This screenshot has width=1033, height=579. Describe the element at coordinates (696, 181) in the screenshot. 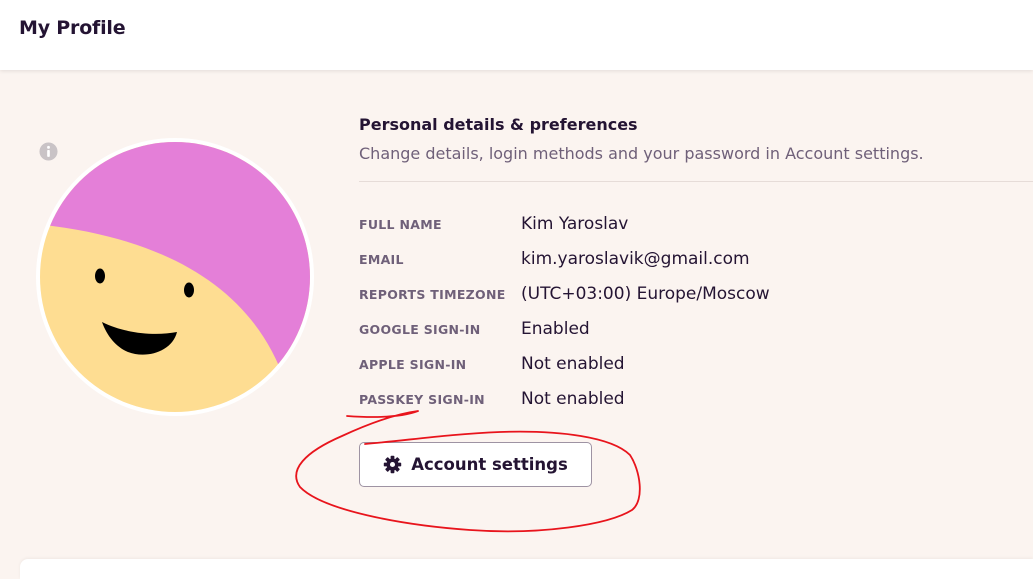

I see `divider` at that location.